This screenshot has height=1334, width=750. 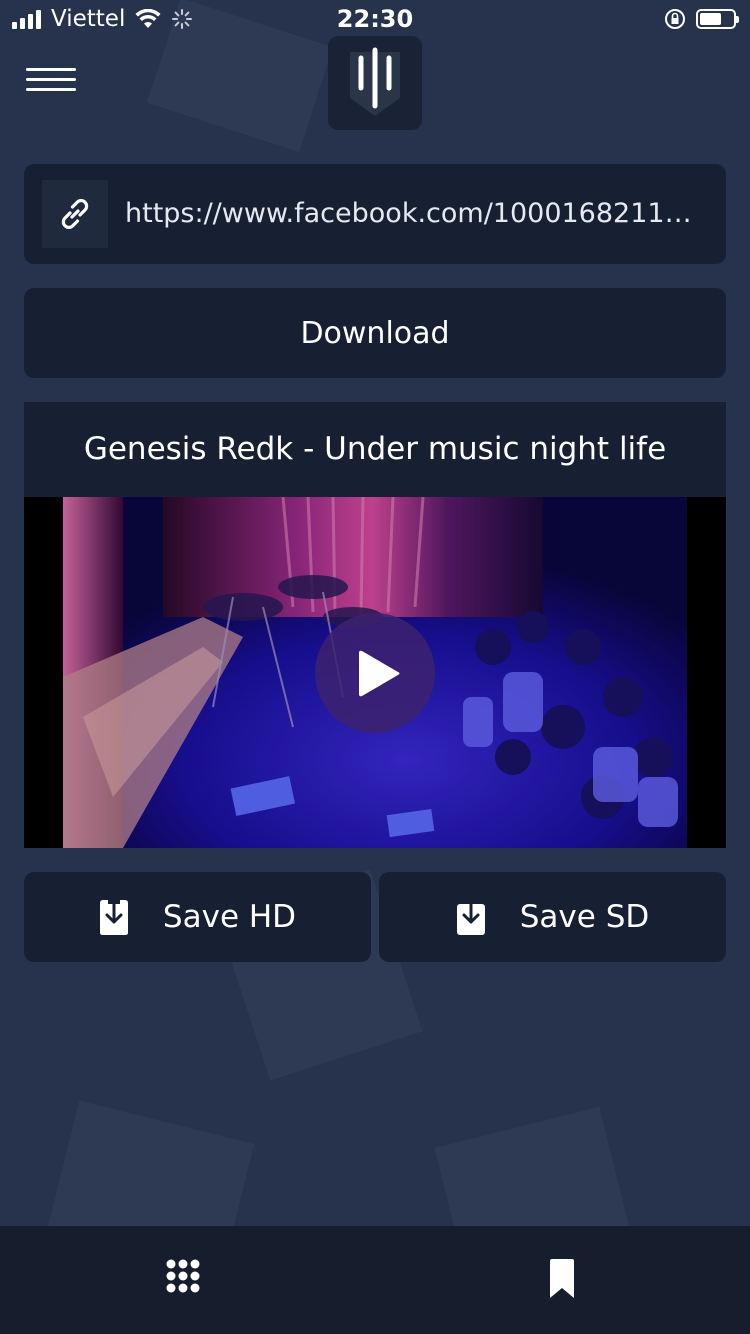 I want to click on link-icon, so click(x=75, y=214).